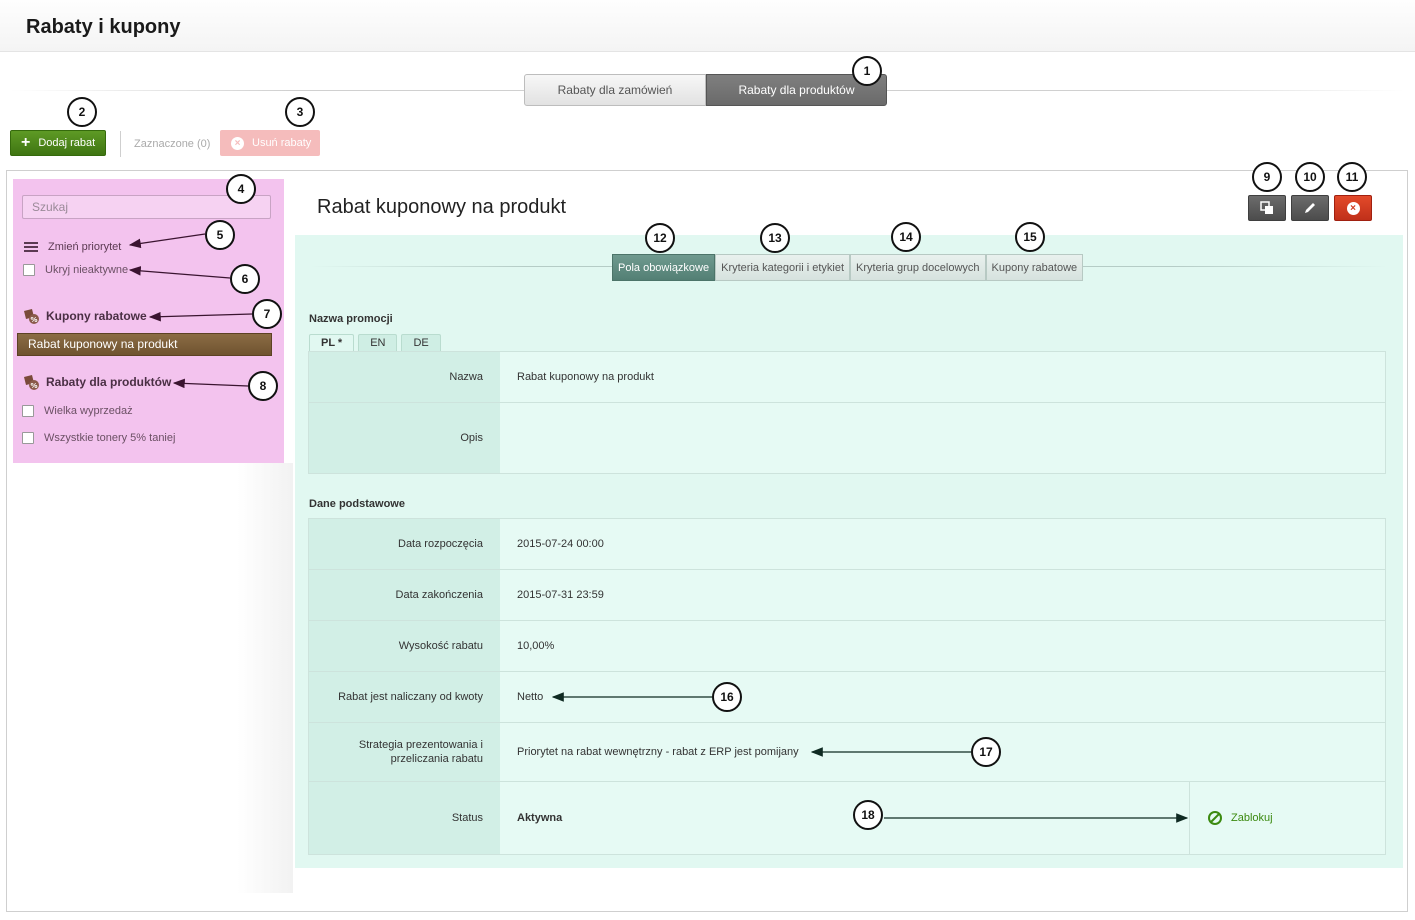 The image size is (1415, 920). I want to click on form-row: Rabat jest naliczany od kwoty Netto, so click(847, 697).